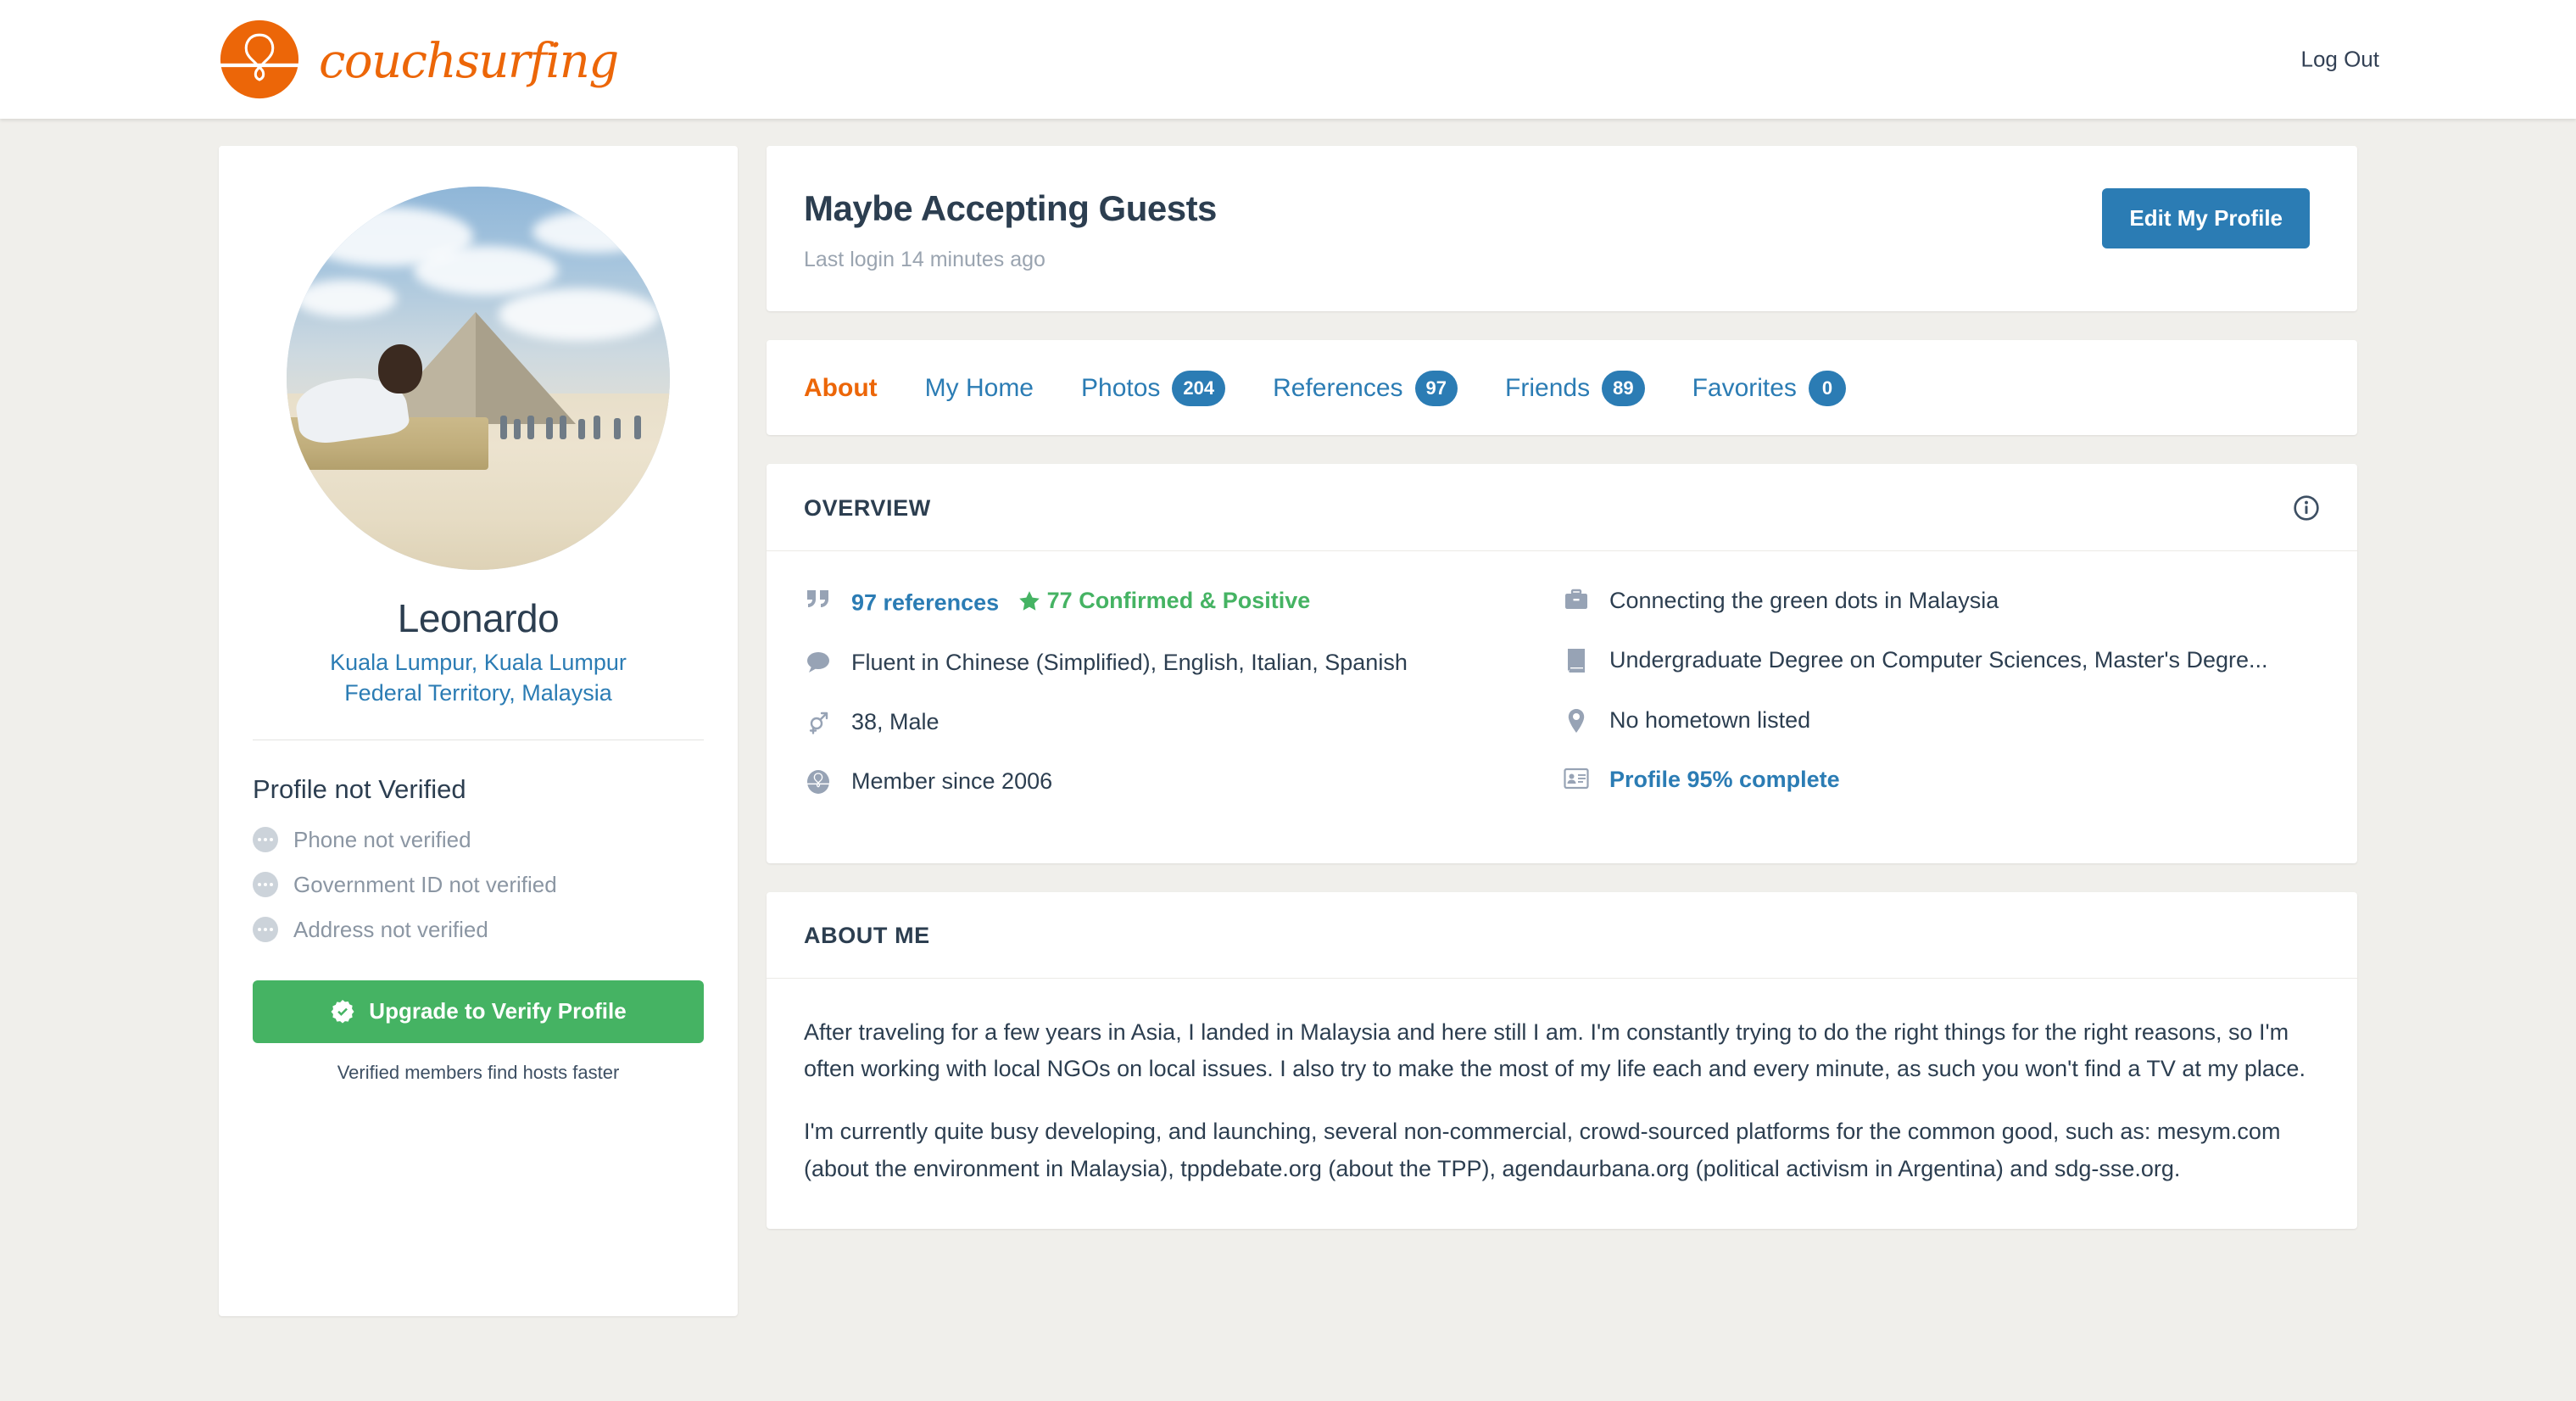  I want to click on overview-member-since-text: Member since 2006, so click(952, 782).